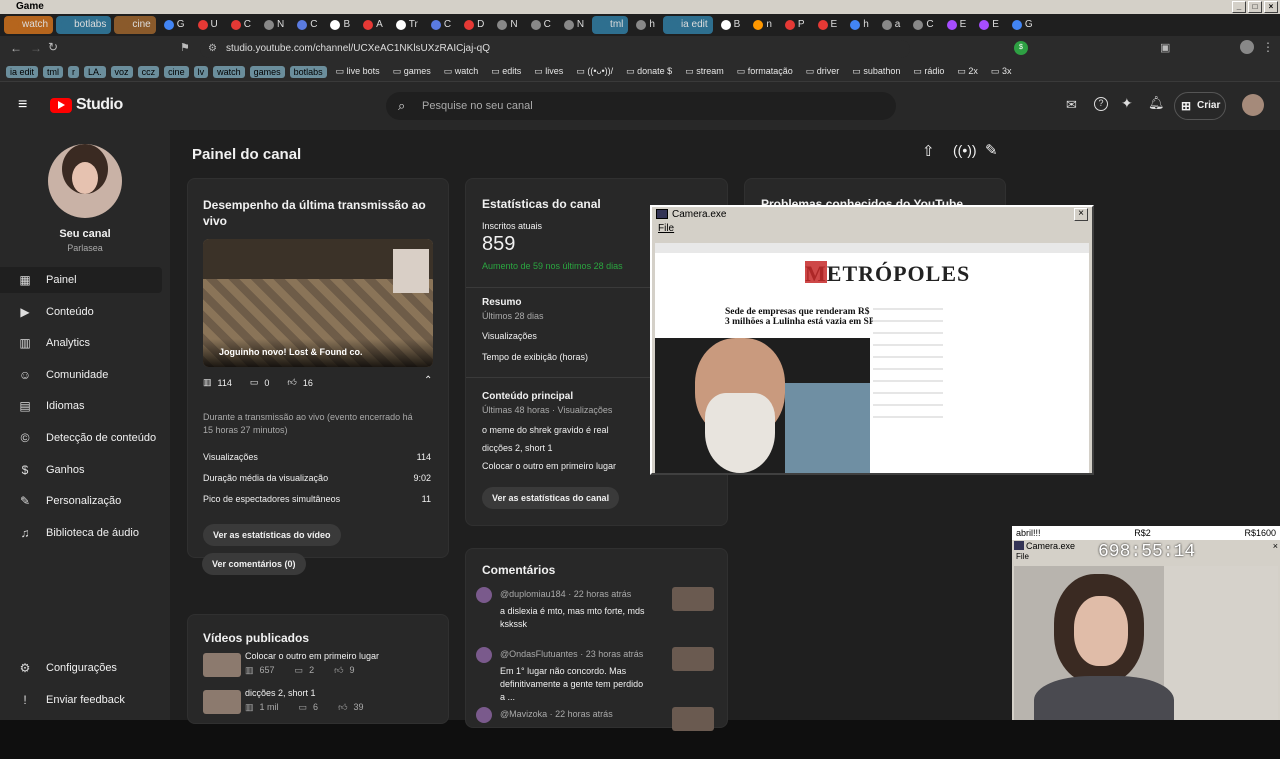 The height and width of the screenshot is (759, 1280). What do you see at coordinates (991, 150) in the screenshot?
I see `edit-post-icon: ✎` at bounding box center [991, 150].